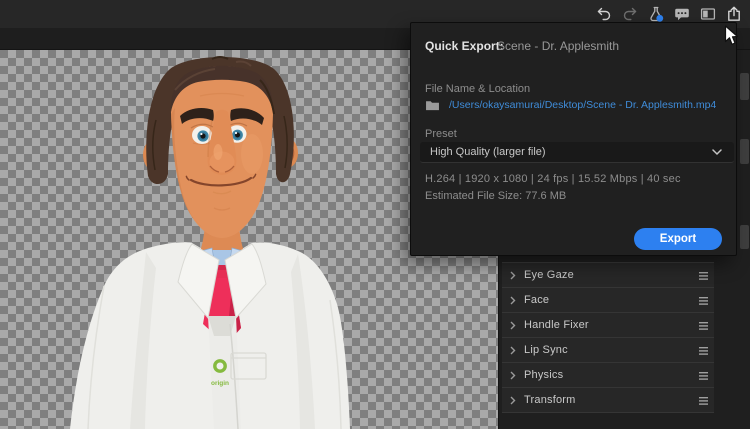 This screenshot has width=750, height=429. What do you see at coordinates (660, 18) in the screenshot?
I see `flask-notification-dot` at bounding box center [660, 18].